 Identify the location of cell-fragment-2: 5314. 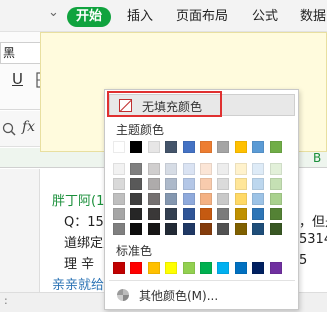
(313, 239).